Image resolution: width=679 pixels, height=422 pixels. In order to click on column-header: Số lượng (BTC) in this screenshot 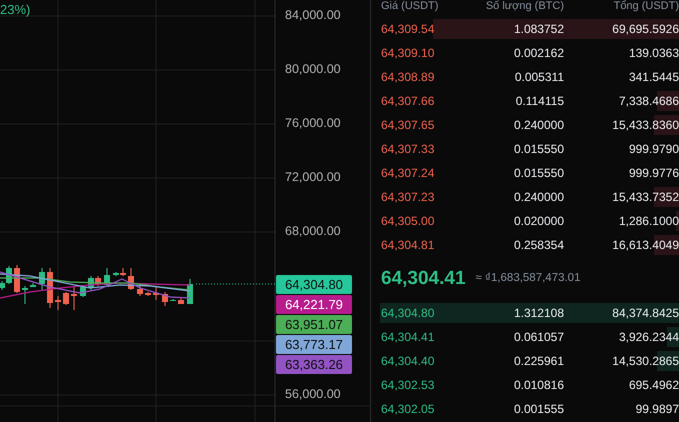, I will do `click(524, 7)`.